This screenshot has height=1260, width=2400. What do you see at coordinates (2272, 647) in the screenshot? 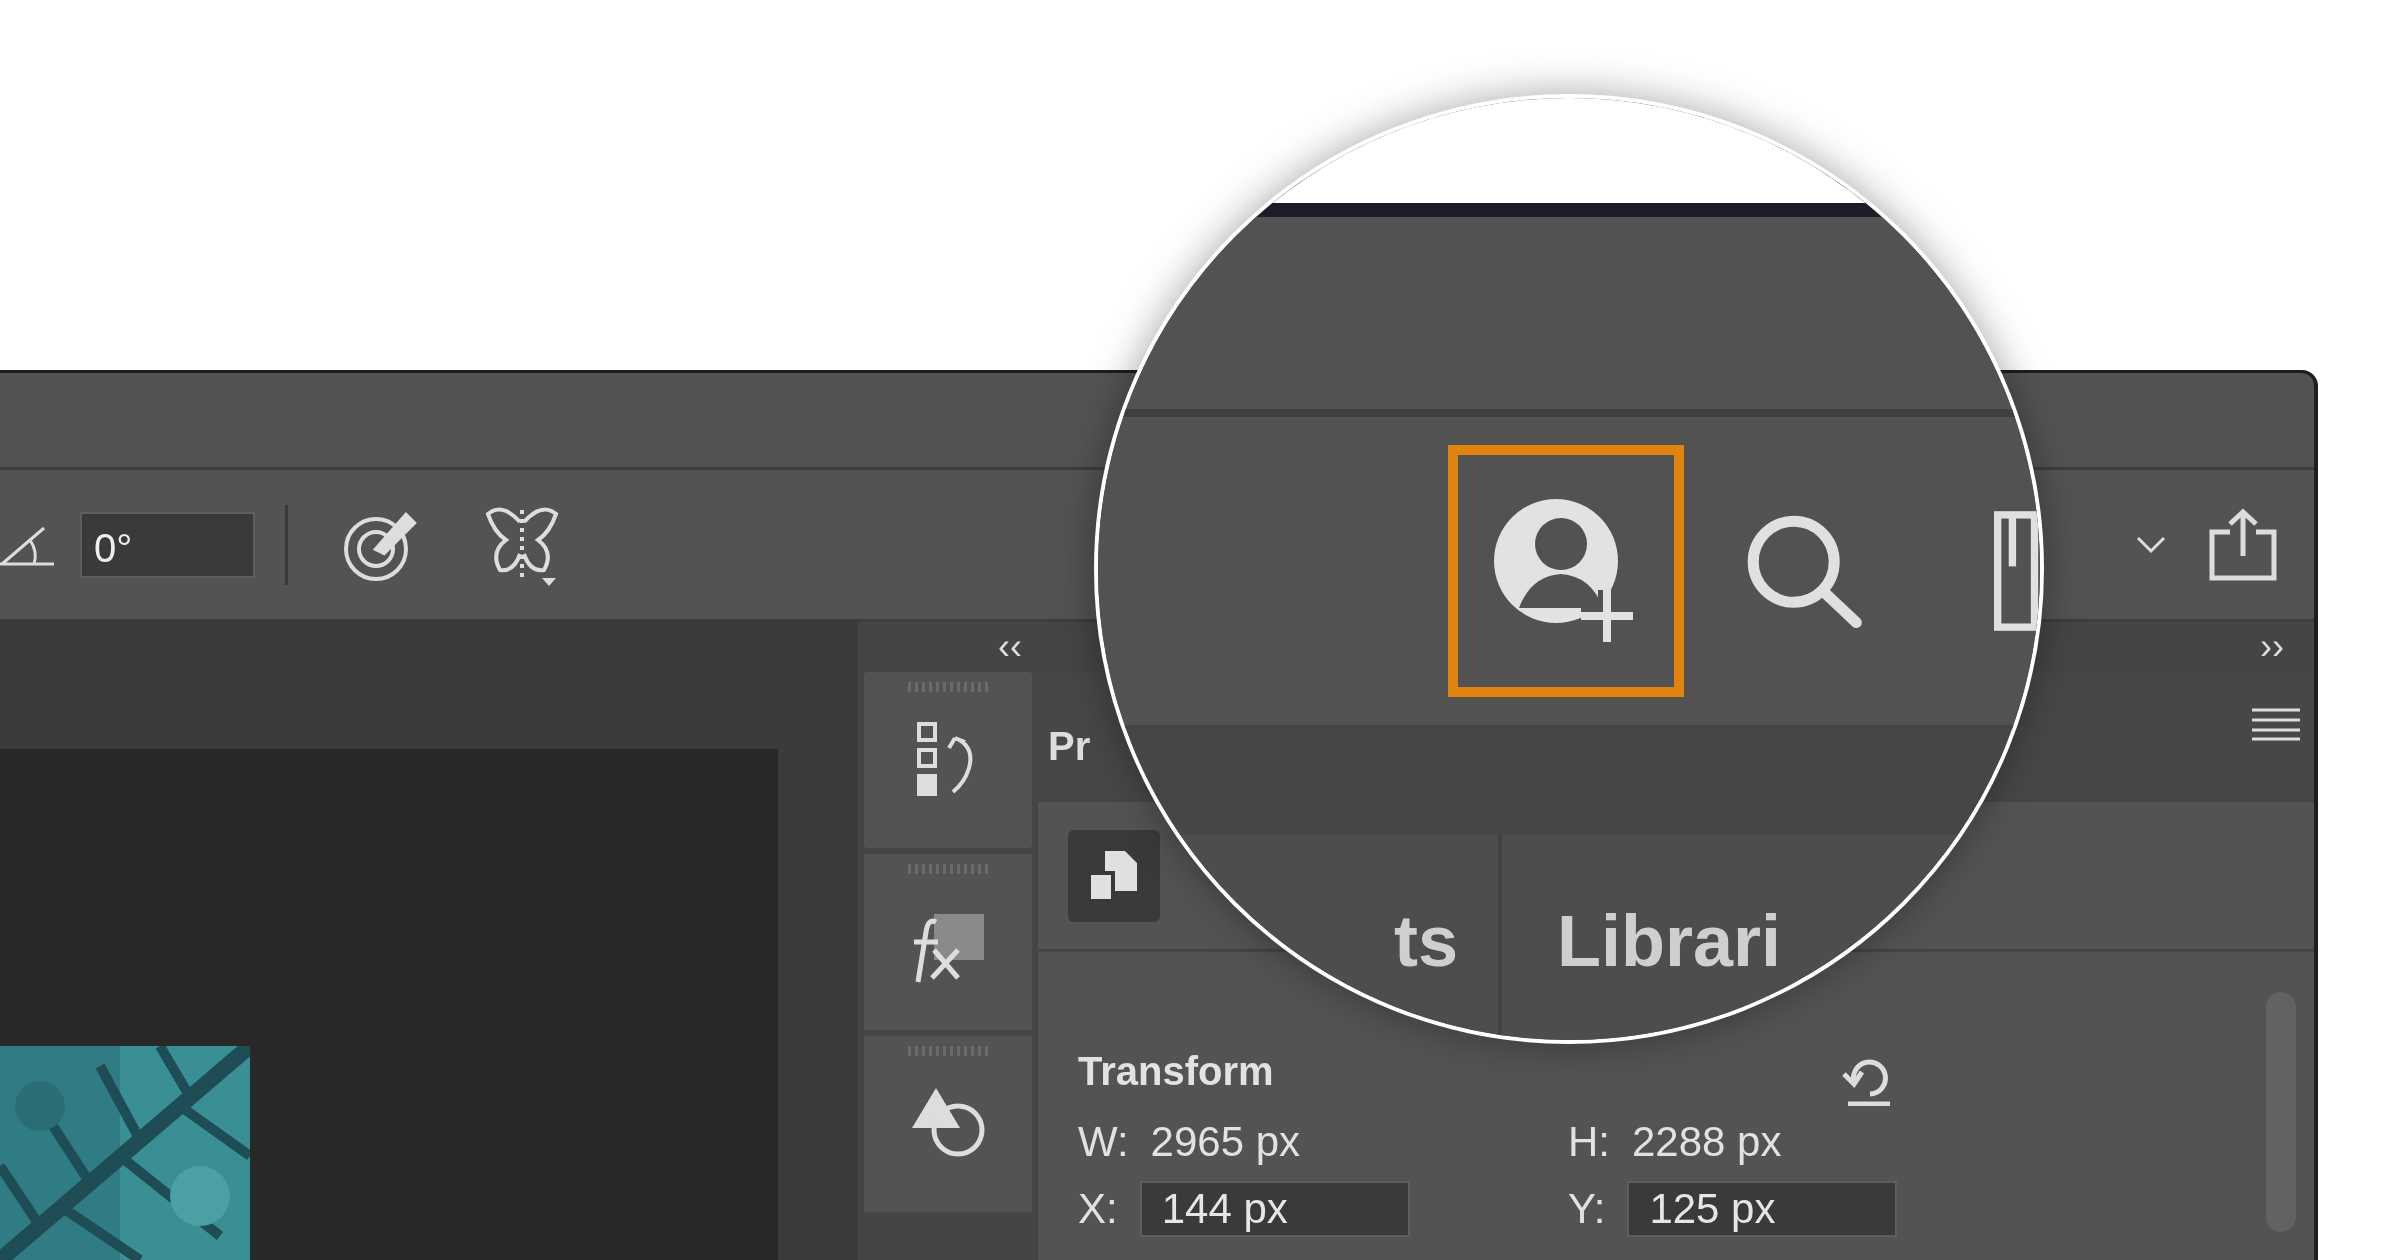
I see `expand-button: ››` at bounding box center [2272, 647].